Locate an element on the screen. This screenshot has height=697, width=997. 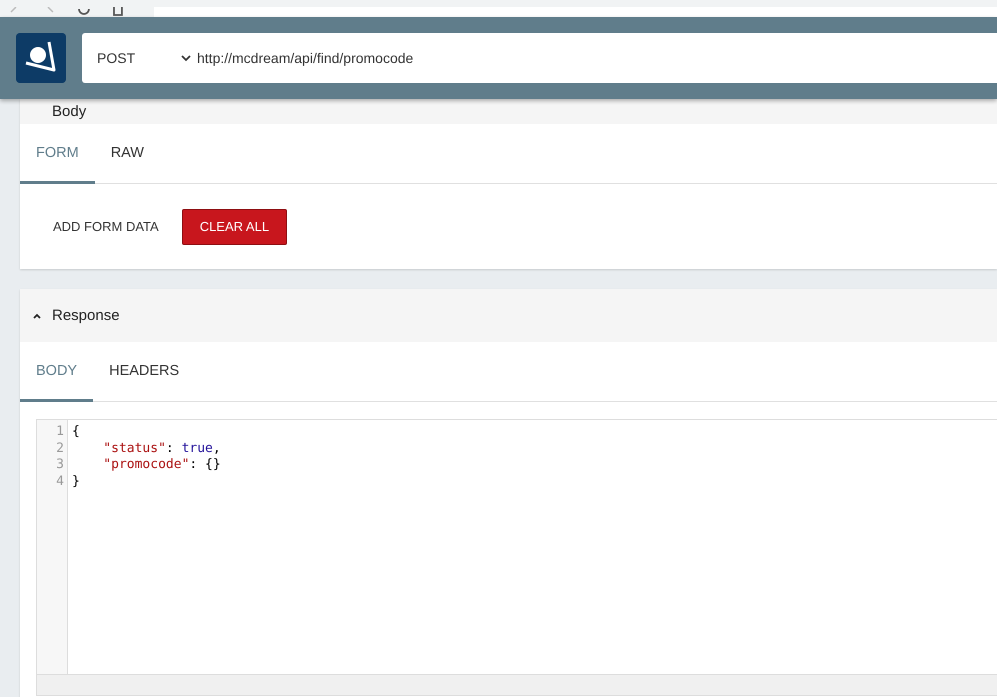
reload-icon is located at coordinates (84, 12).